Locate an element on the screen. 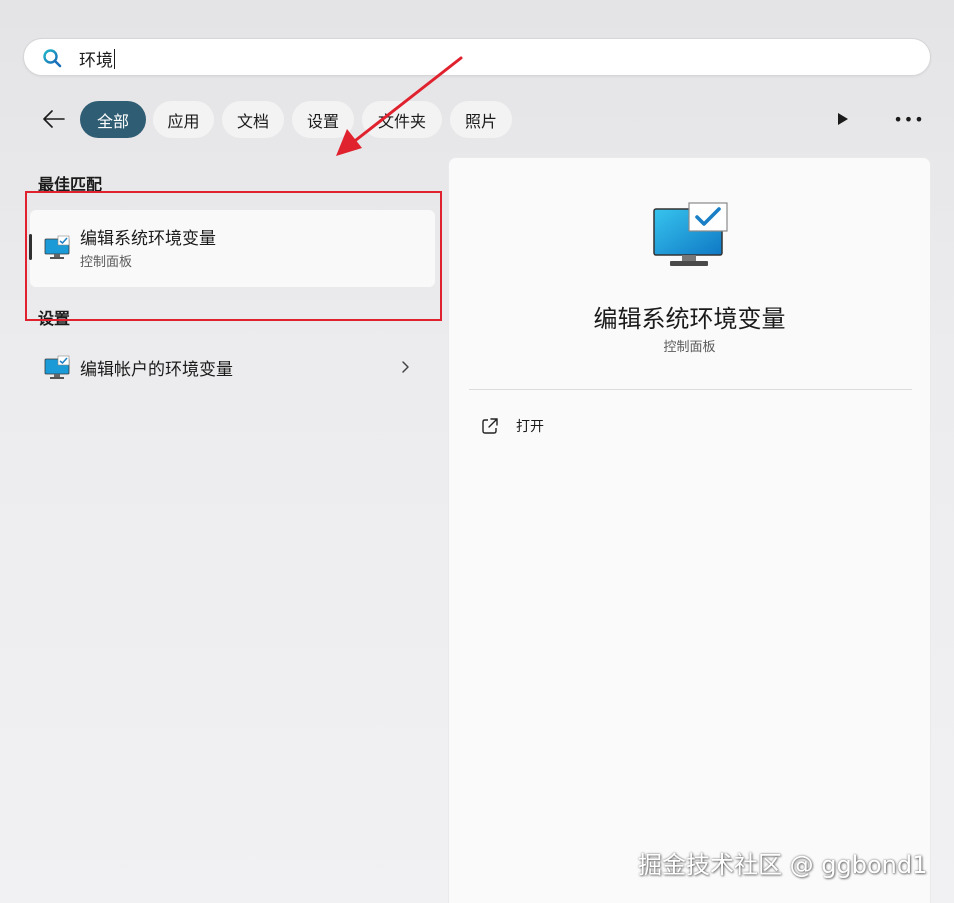 The height and width of the screenshot is (903, 954). back-button is located at coordinates (54, 119).